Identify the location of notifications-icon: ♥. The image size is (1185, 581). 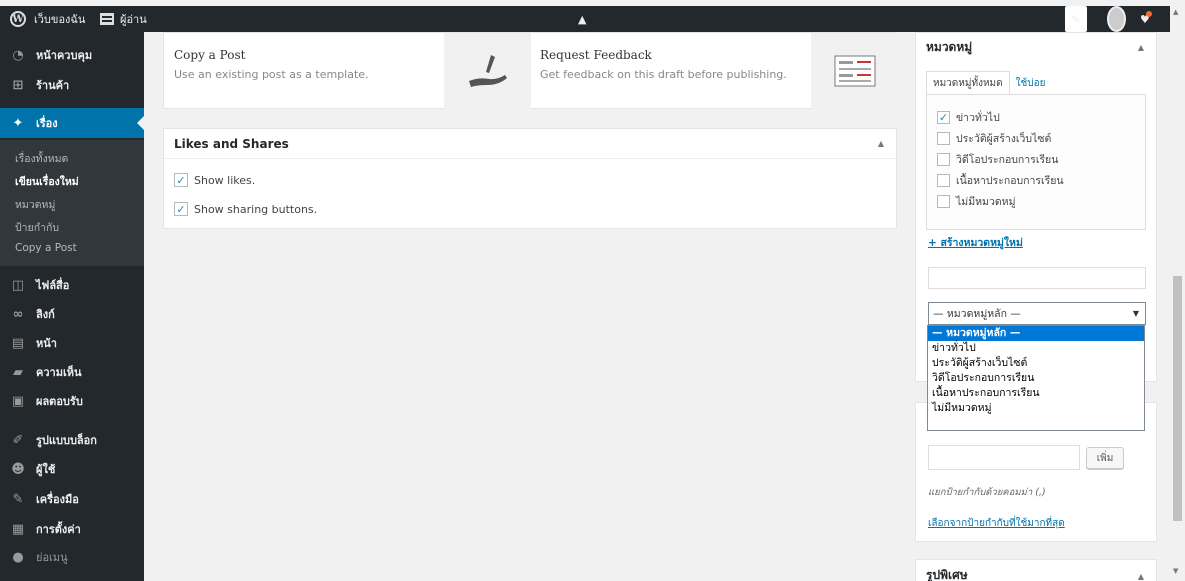
(1146, 19).